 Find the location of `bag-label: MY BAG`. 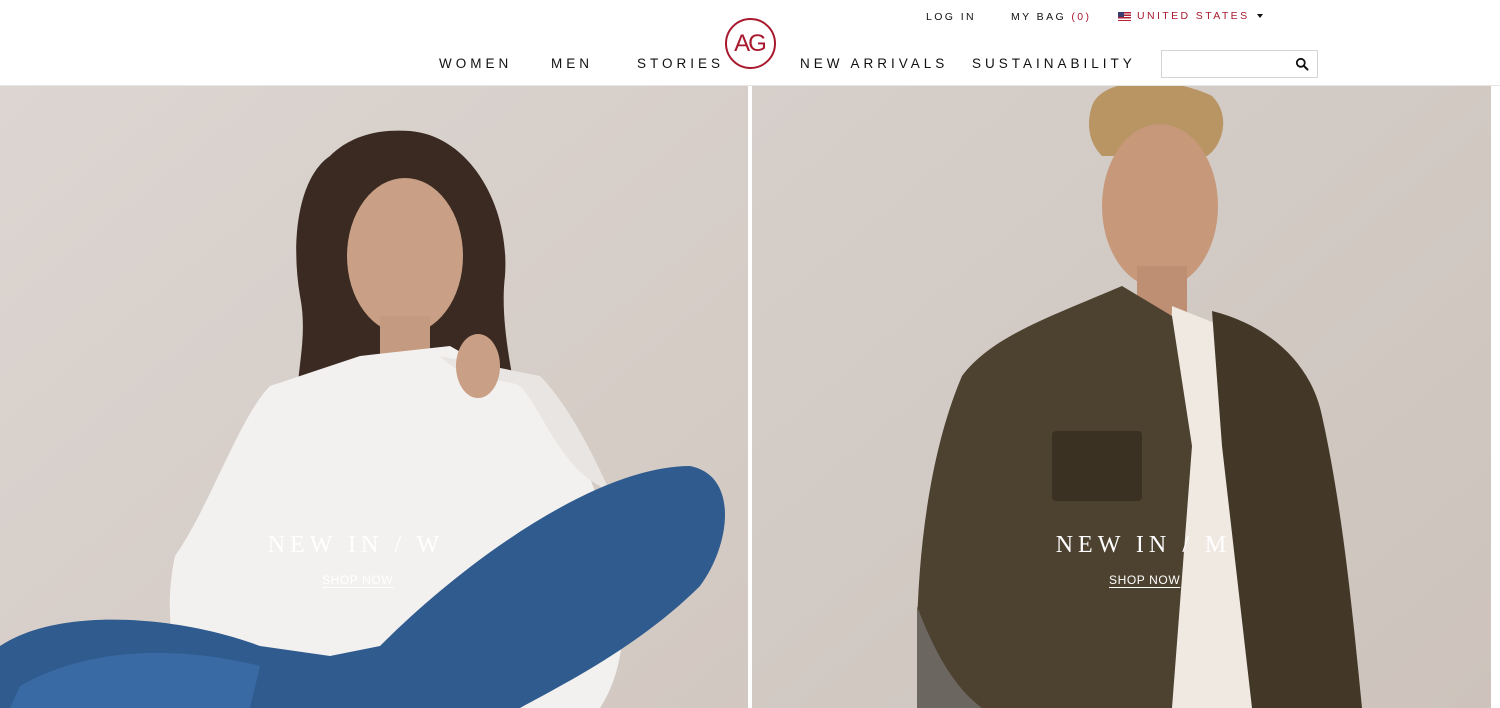

bag-label: MY BAG is located at coordinates (1039, 17).